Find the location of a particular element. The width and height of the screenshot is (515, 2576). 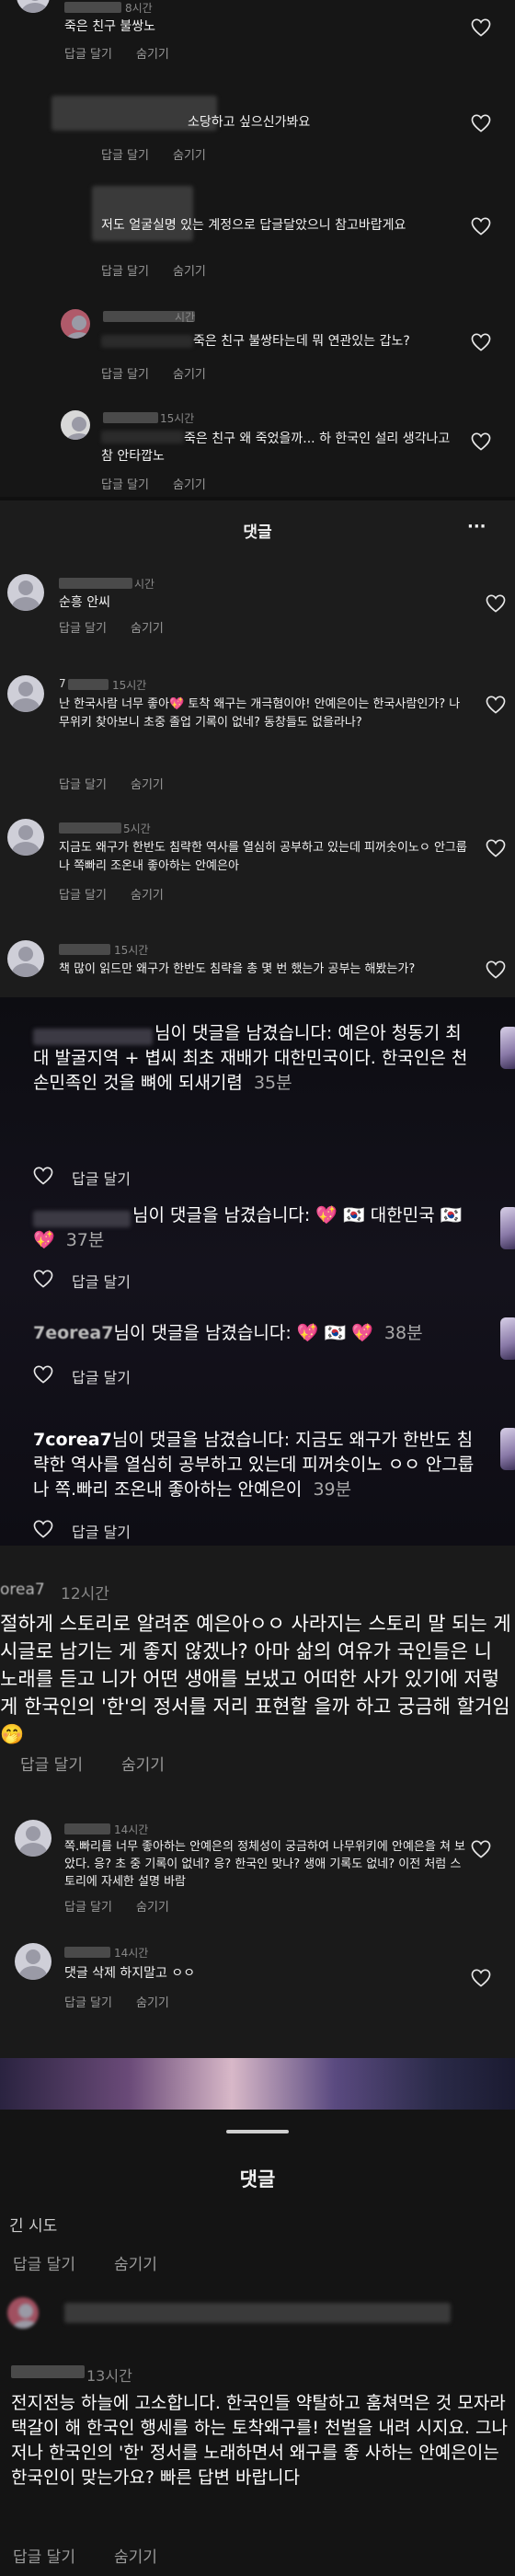

notification-time: 39분 is located at coordinates (332, 1489).